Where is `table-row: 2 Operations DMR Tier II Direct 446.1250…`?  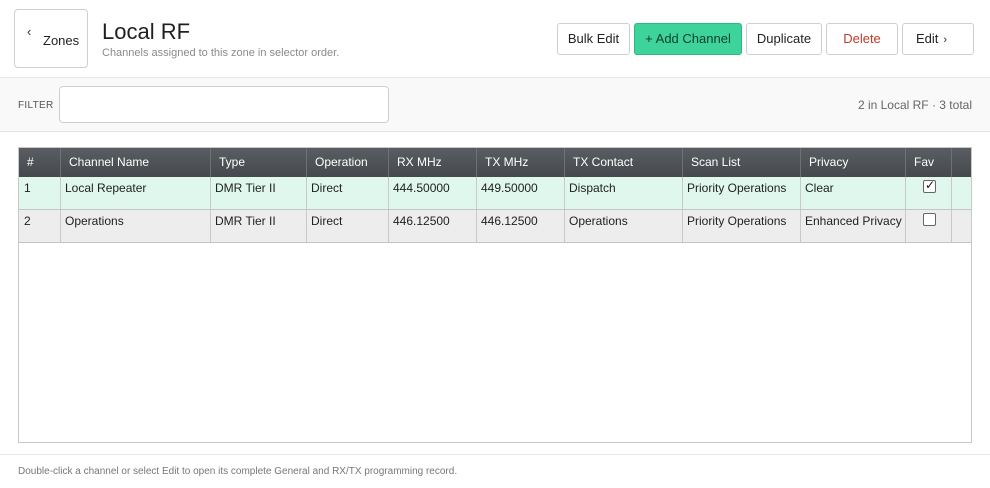 table-row: 2 Operations DMR Tier II Direct 446.1250… is located at coordinates (495, 226).